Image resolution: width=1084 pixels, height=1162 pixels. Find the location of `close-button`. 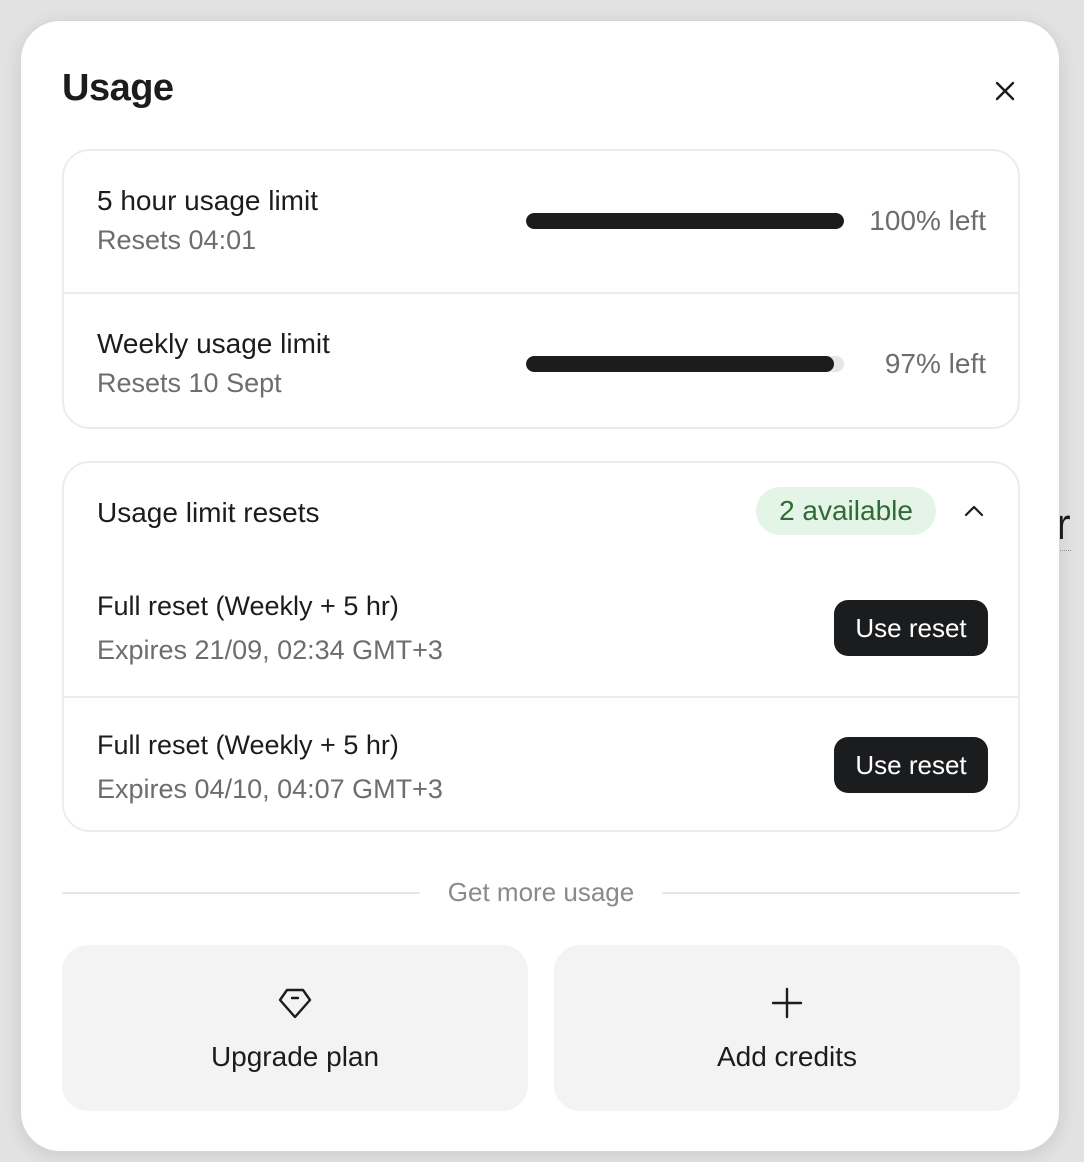

close-button is located at coordinates (1005, 91).